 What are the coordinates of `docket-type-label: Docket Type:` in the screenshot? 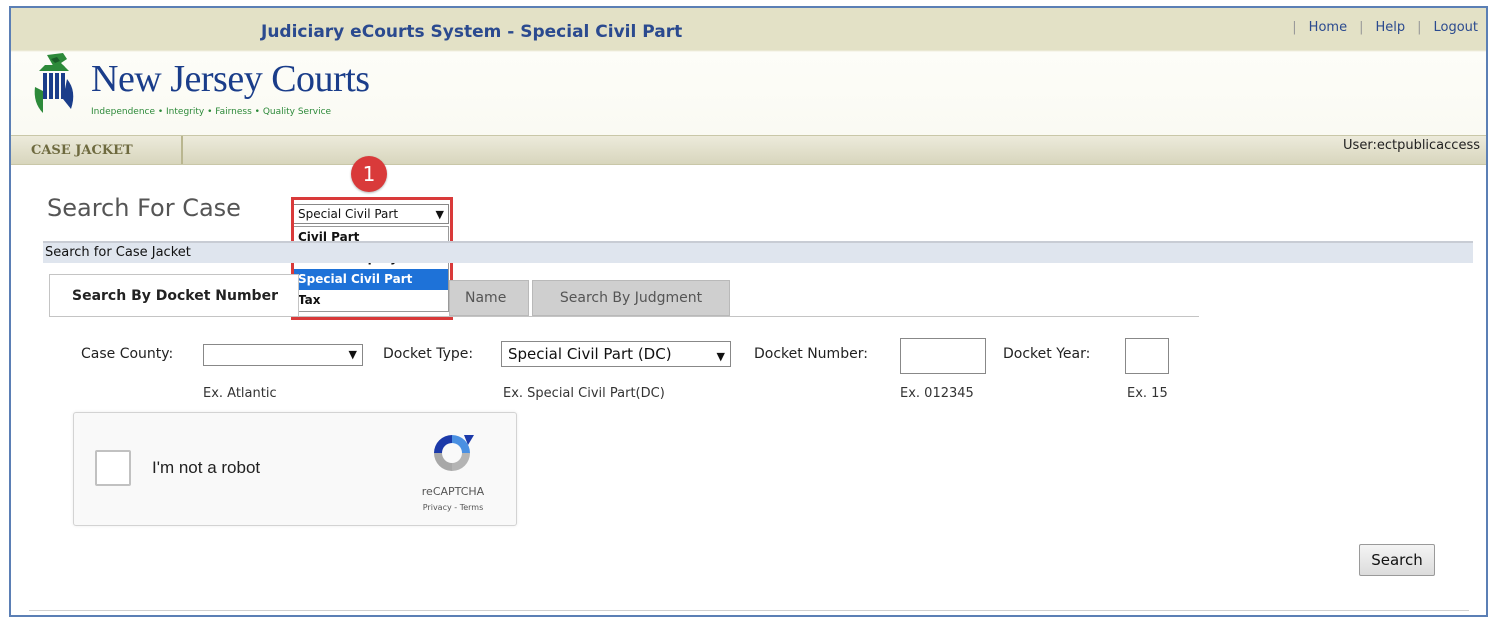 It's located at (428, 354).